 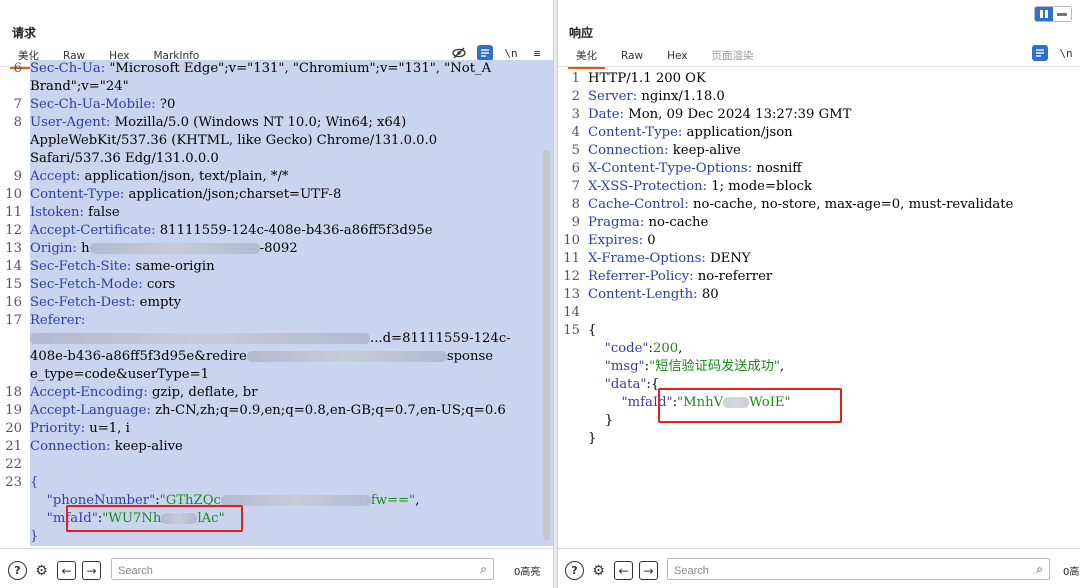 What do you see at coordinates (13, 320) in the screenshot?
I see `line-number: 17` at bounding box center [13, 320].